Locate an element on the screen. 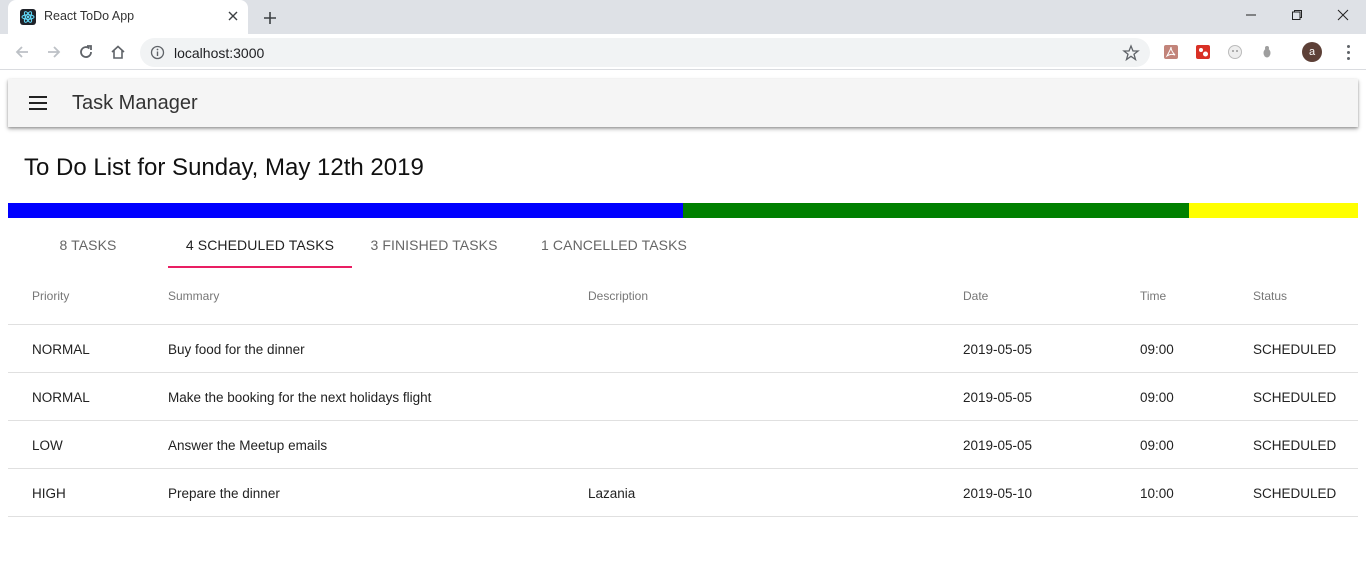 The width and height of the screenshot is (1366, 572). cell-summary: Answer the Meetup emails is located at coordinates (248, 445).